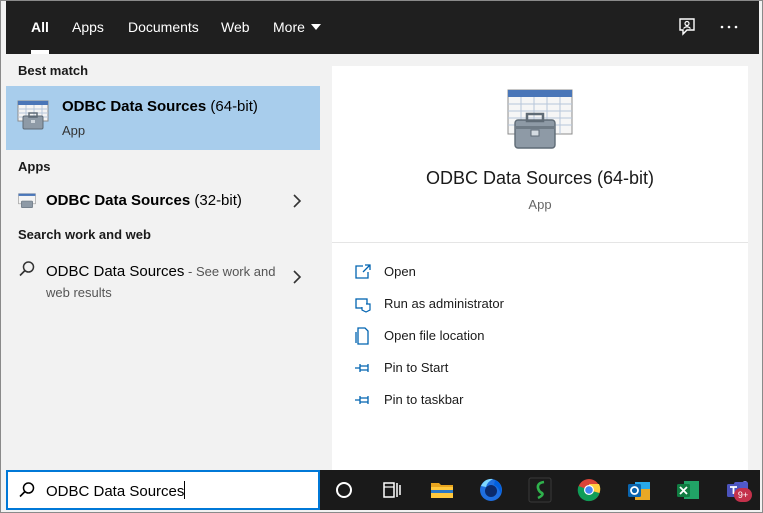 This screenshot has height=513, width=763. I want to click on tab-apps: Apps, so click(88, 27).